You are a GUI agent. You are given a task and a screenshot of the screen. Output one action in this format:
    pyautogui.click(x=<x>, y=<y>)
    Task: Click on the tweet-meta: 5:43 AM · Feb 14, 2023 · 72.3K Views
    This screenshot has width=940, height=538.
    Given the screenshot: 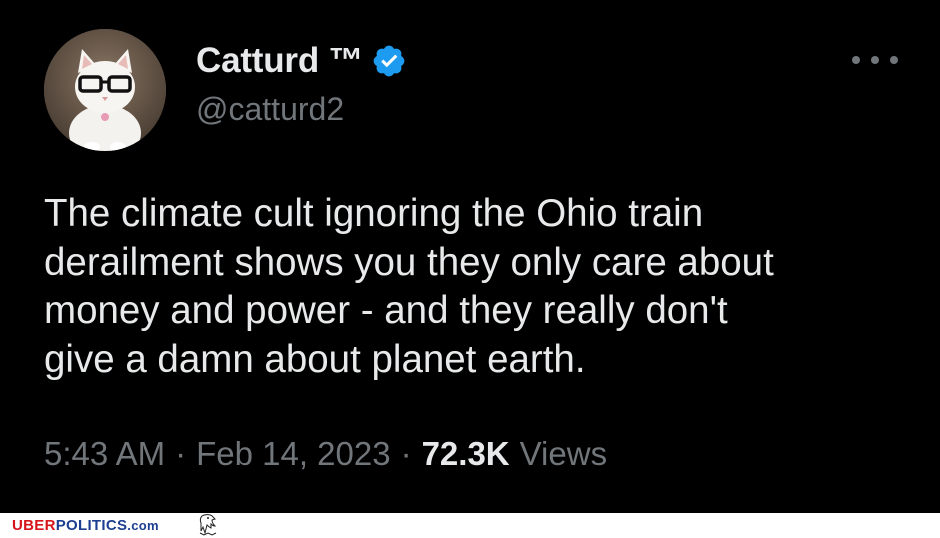 What is the action you would take?
    pyautogui.click(x=325, y=454)
    